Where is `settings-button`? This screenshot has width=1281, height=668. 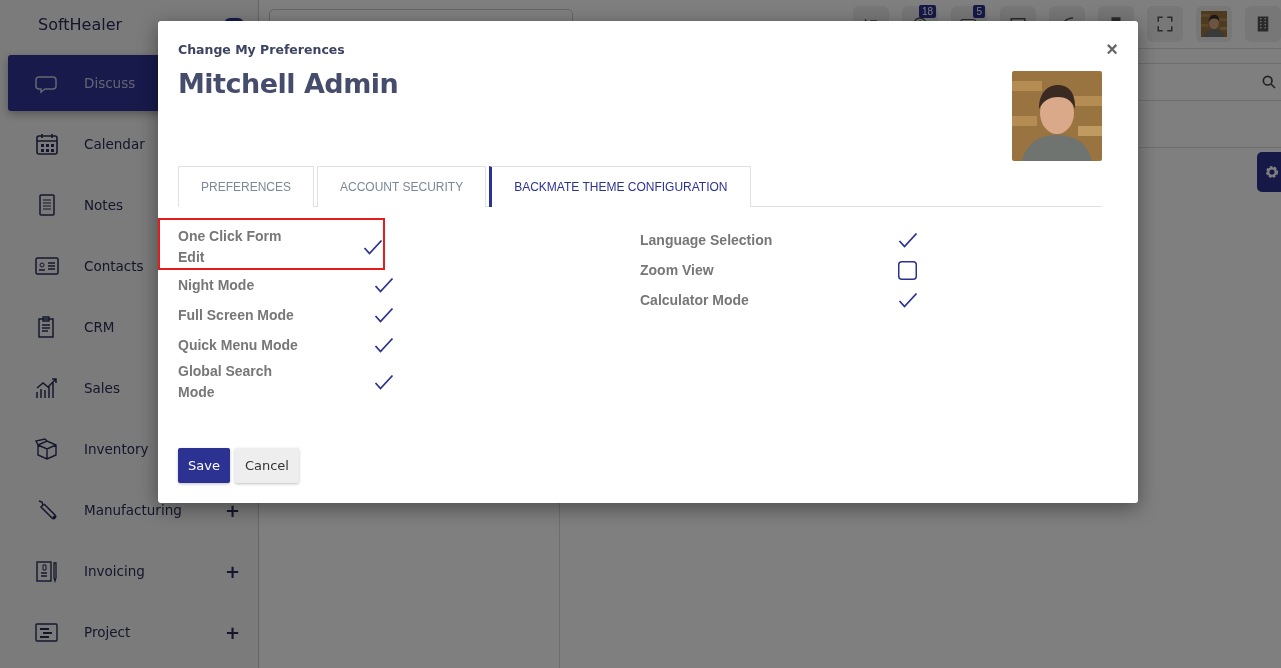
settings-button is located at coordinates (1269, 172).